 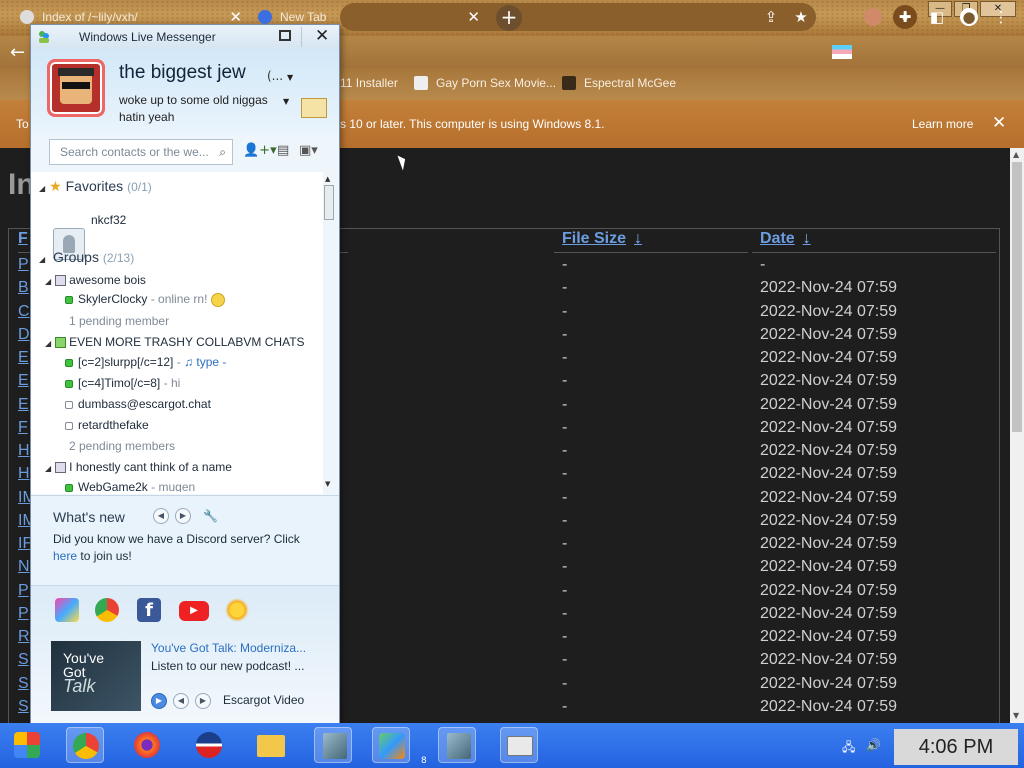 What do you see at coordinates (85, 745) in the screenshot?
I see `chrome-taskbar-button` at bounding box center [85, 745].